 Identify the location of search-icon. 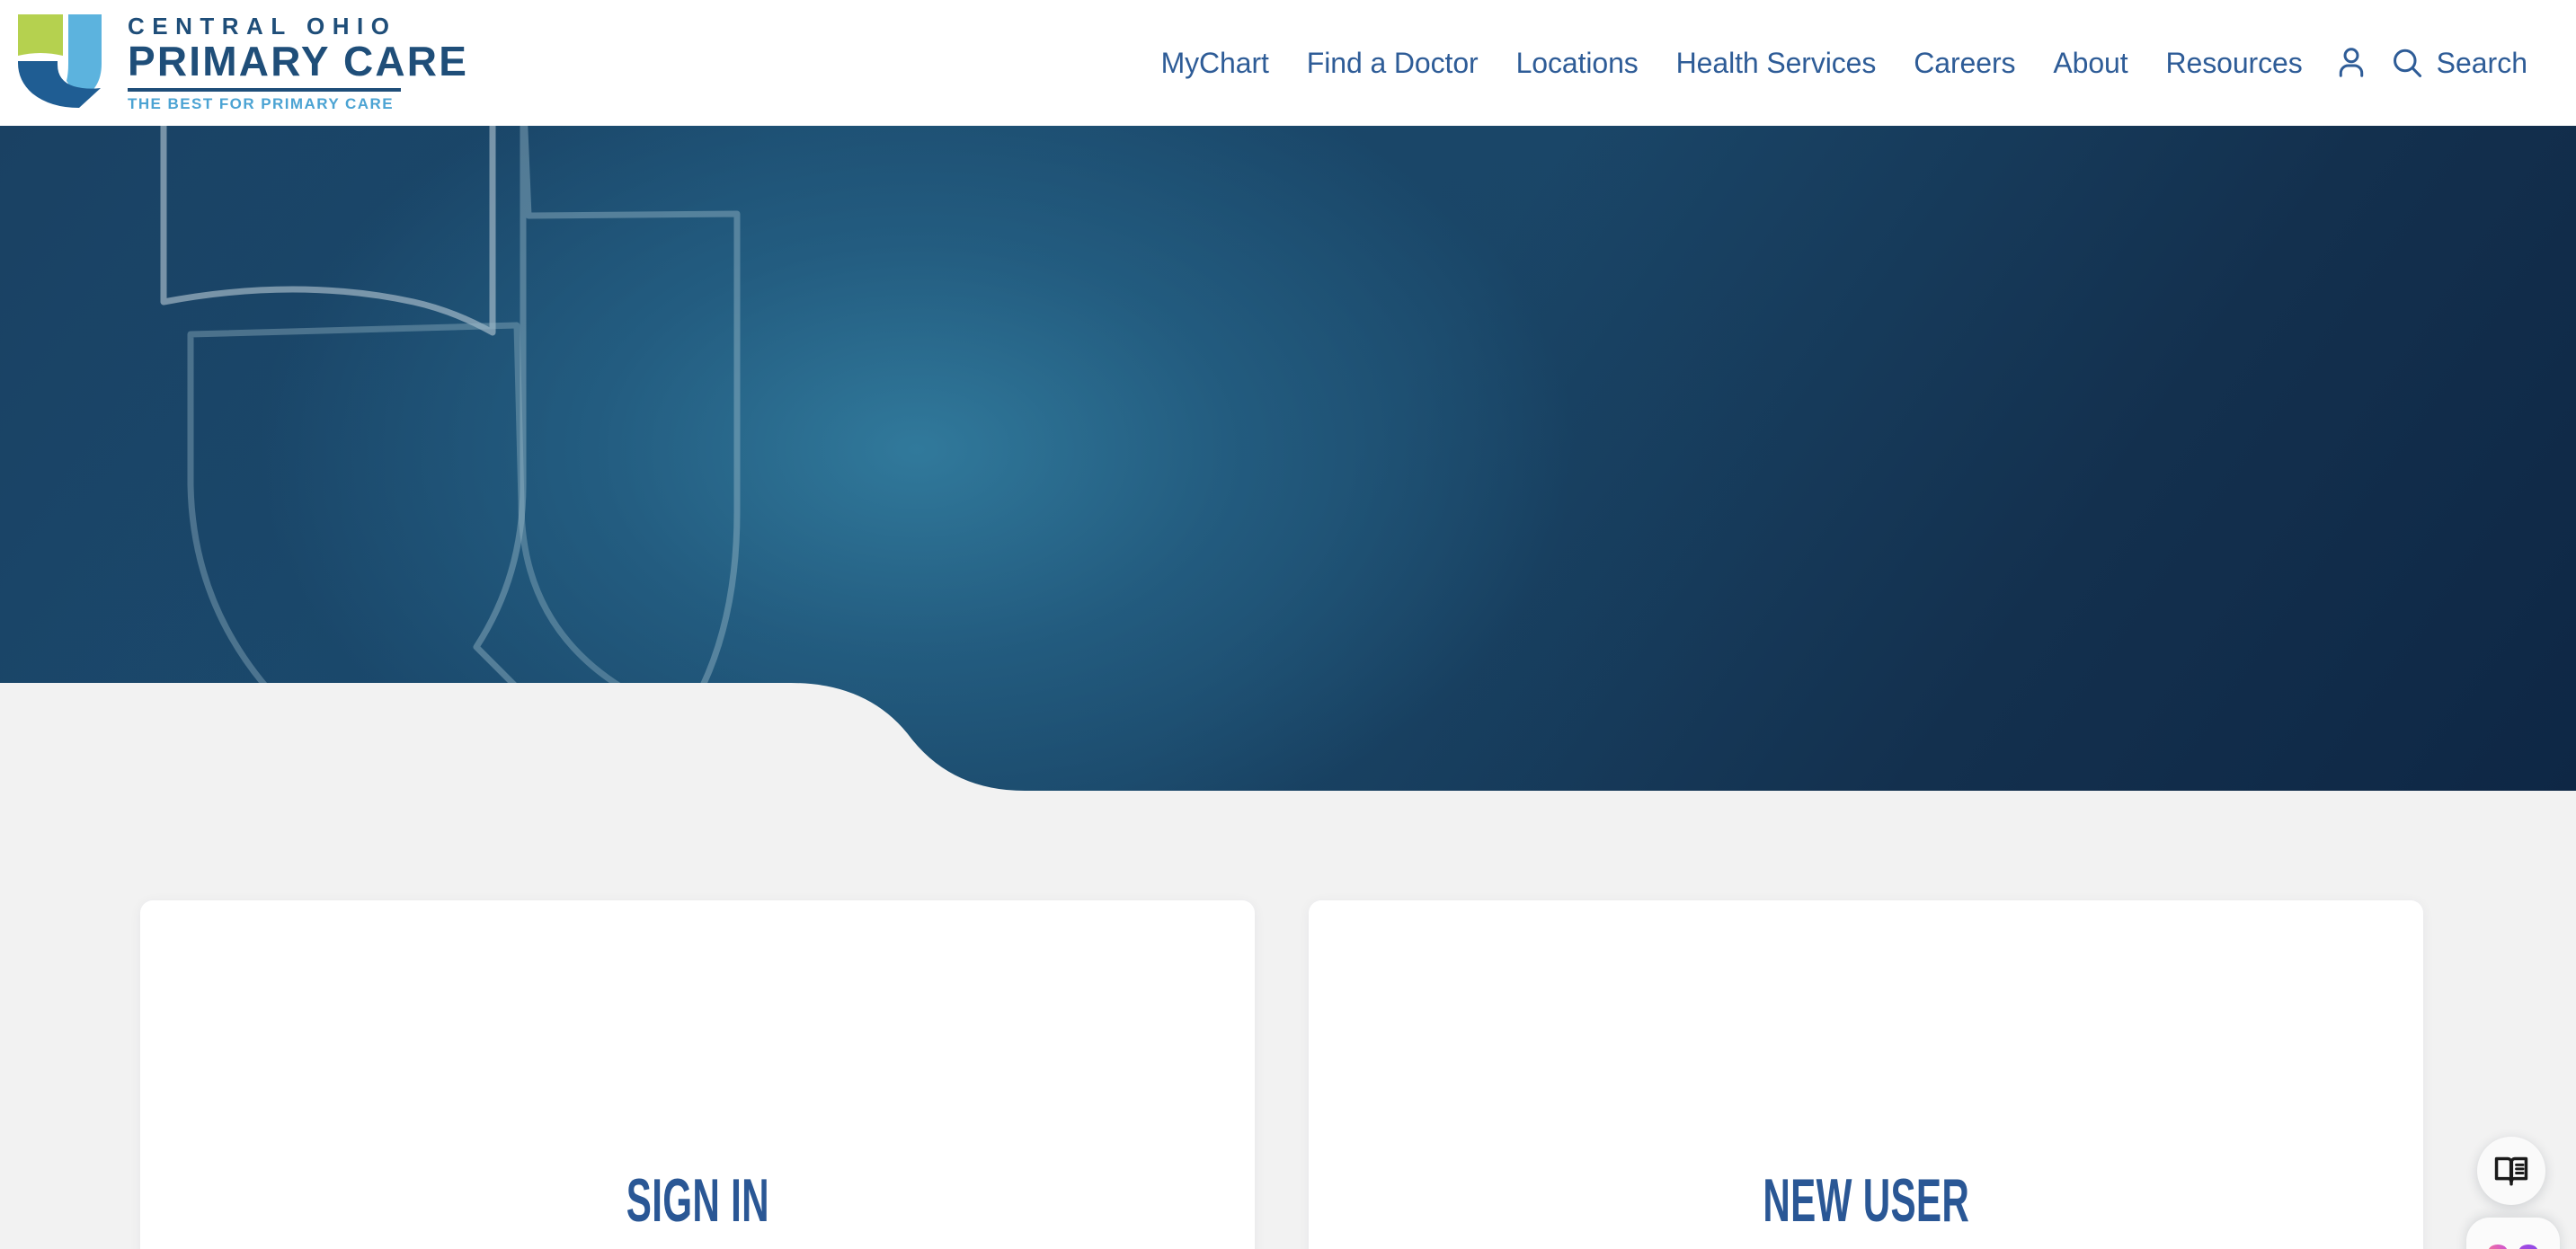
(2407, 63).